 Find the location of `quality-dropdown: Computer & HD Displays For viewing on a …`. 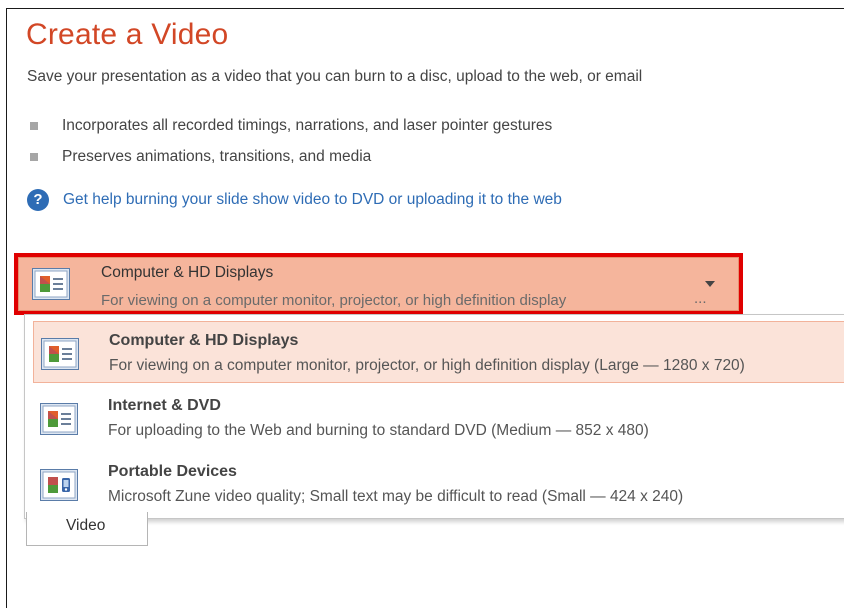

quality-dropdown: Computer & HD Displays For viewing on a … is located at coordinates (378, 284).